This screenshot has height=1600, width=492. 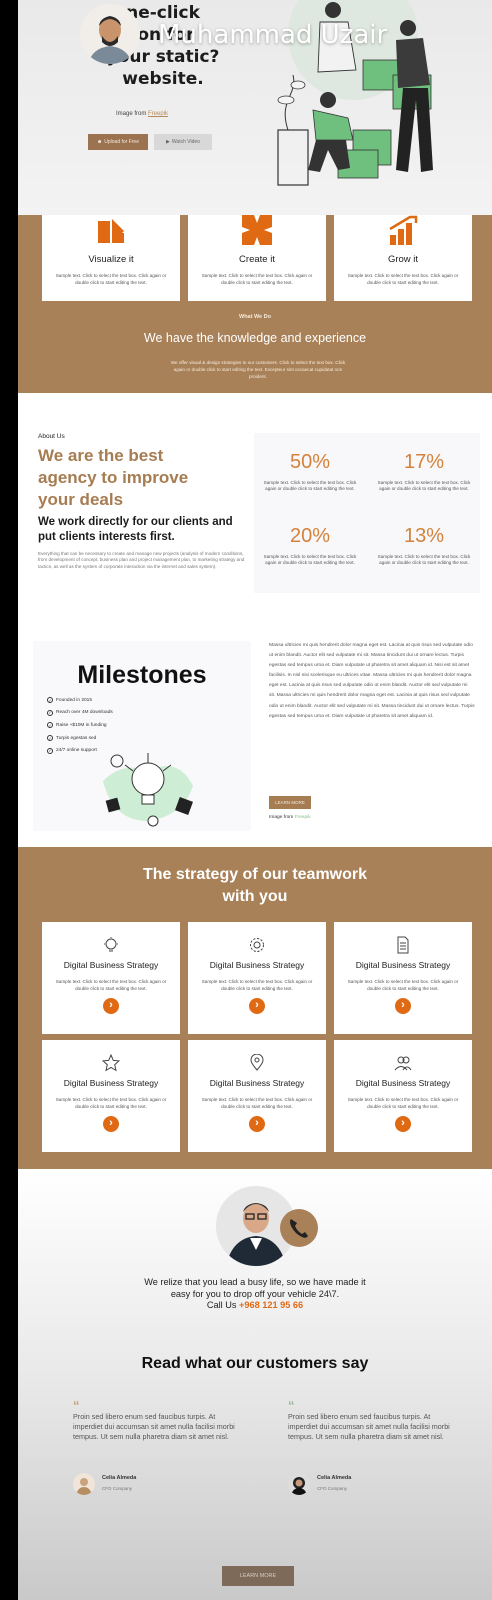 What do you see at coordinates (319, 1484) in the screenshot?
I see `review-author: Celia Almeda CFO Company` at bounding box center [319, 1484].